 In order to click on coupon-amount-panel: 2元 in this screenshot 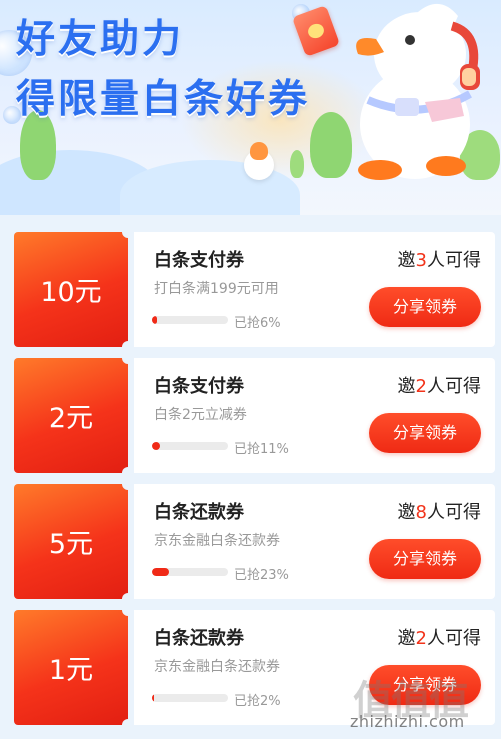, I will do `click(74, 415)`.